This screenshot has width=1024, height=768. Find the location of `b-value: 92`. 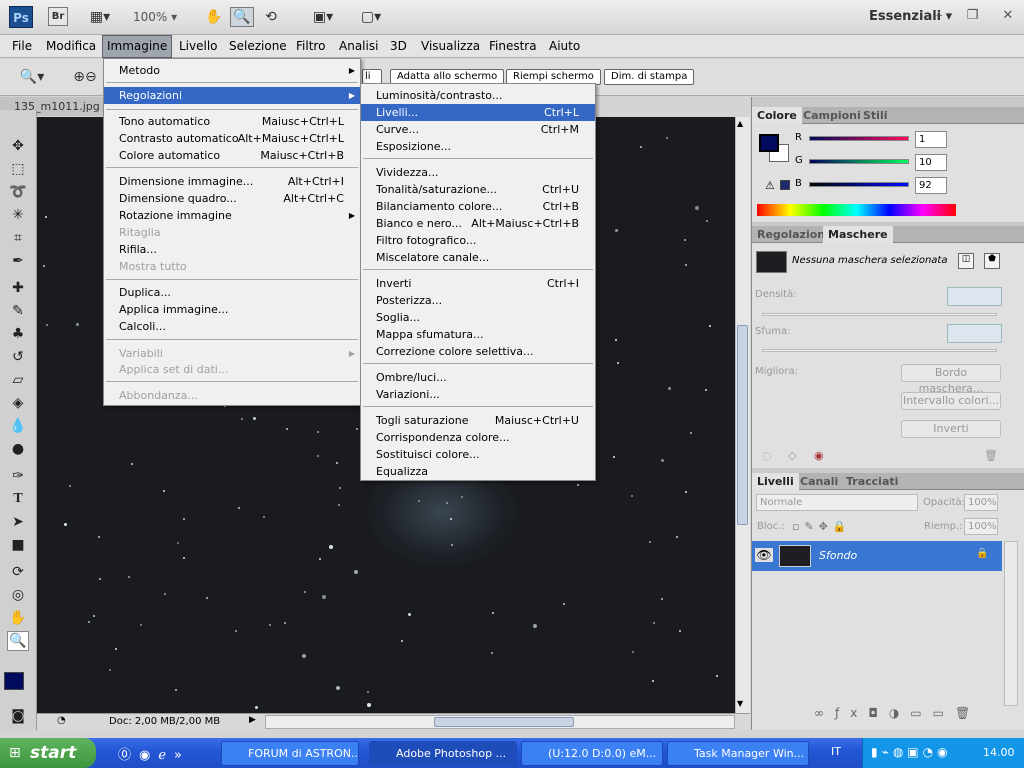

b-value: 92 is located at coordinates (931, 185).